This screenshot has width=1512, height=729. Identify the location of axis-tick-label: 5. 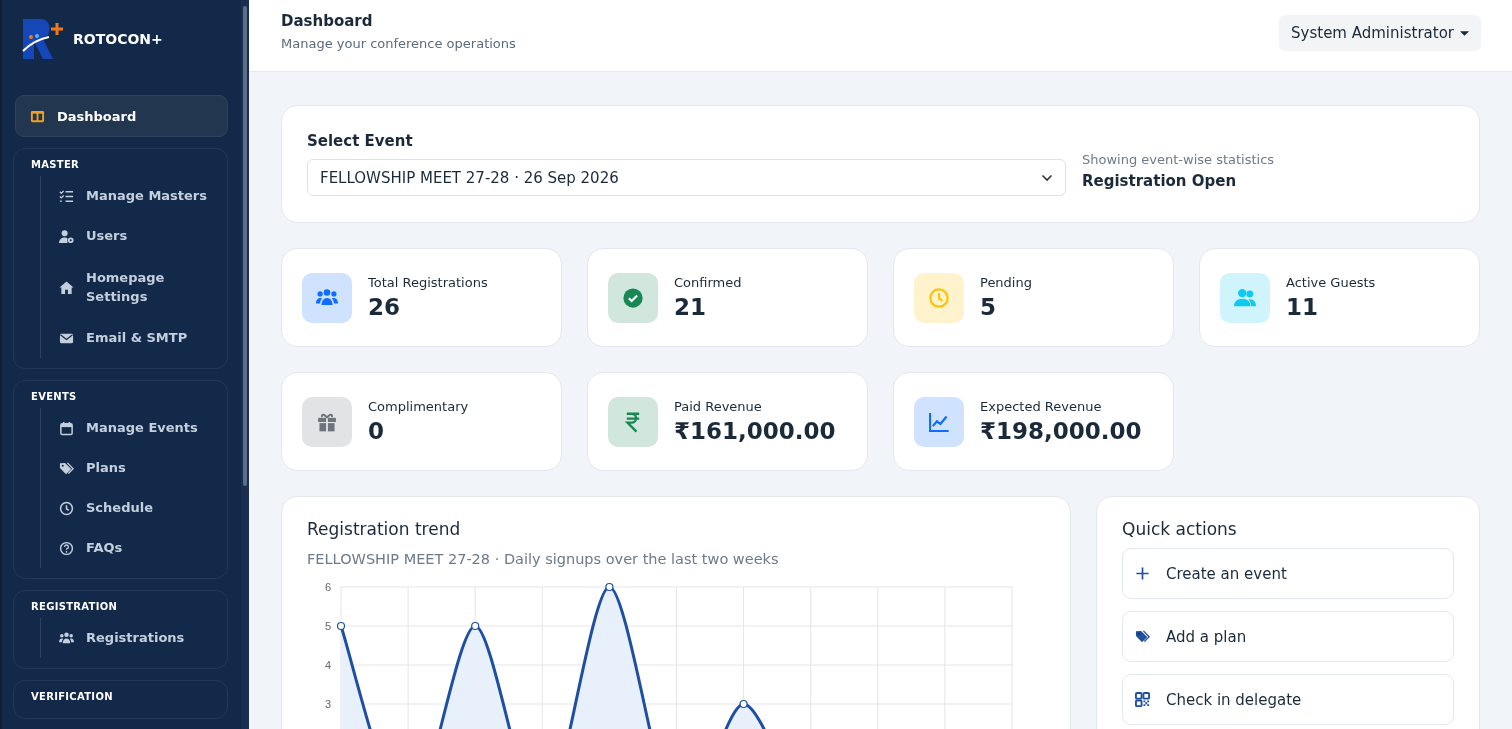
(327, 626).